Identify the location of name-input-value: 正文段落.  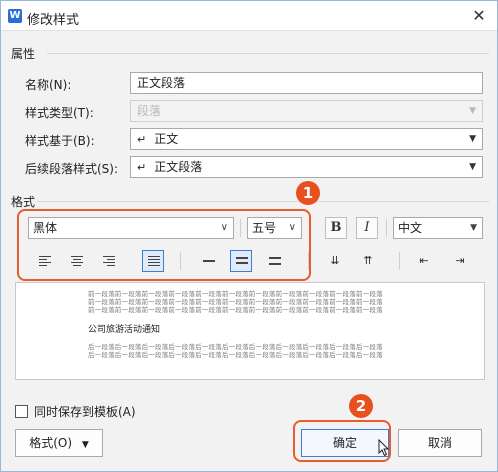
(161, 83).